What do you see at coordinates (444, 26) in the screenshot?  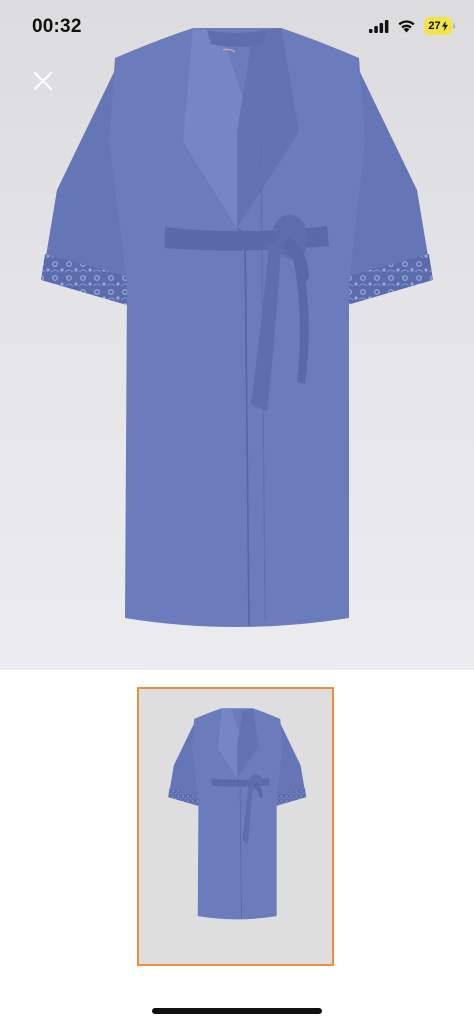 I see `charging-bolt-icon` at bounding box center [444, 26].